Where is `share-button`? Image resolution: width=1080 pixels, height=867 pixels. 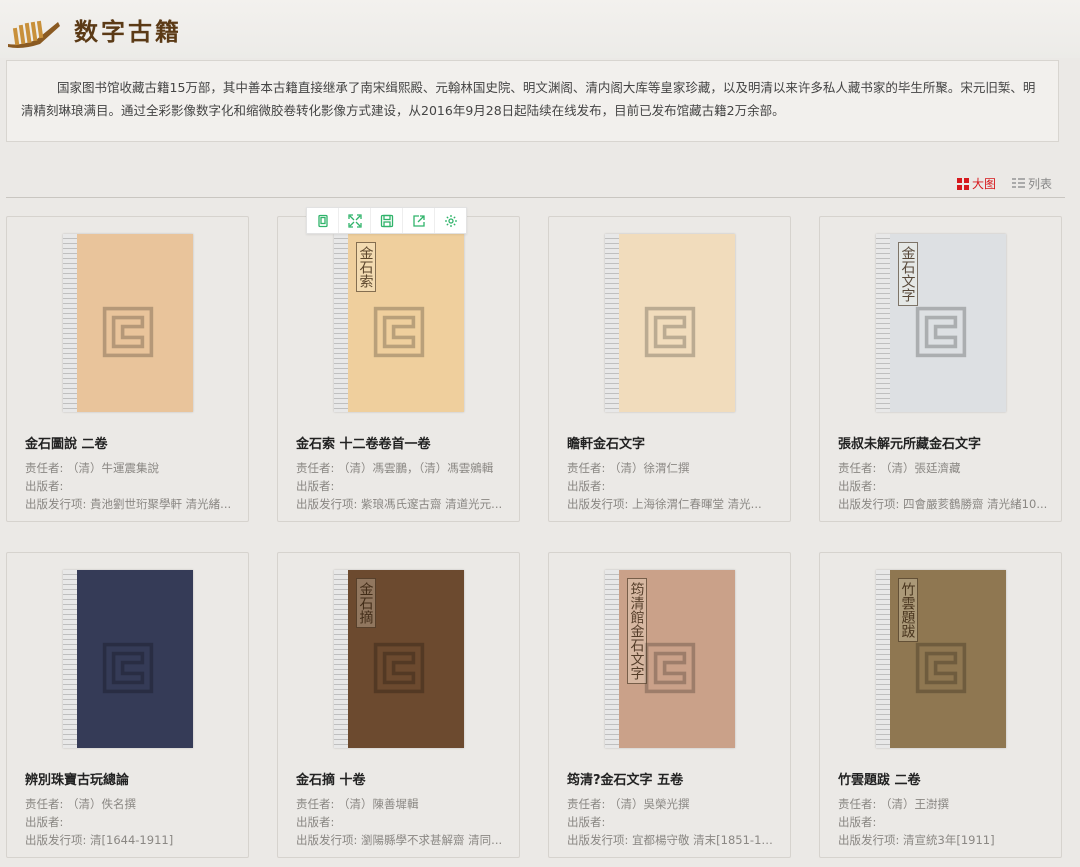 share-button is located at coordinates (419, 220).